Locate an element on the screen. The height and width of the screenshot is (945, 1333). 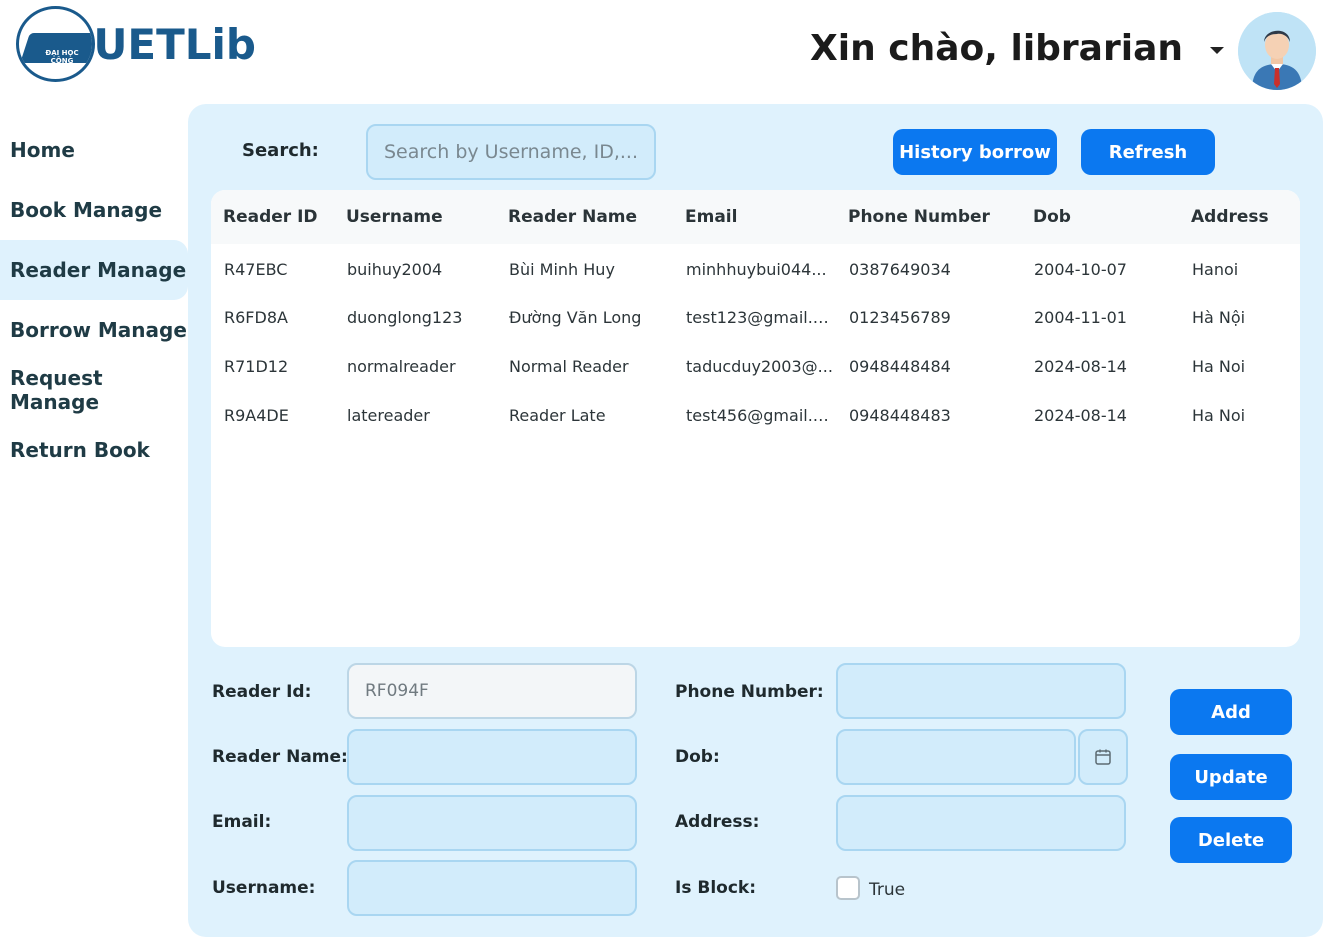
cell-address: Hanoi is located at coordinates (1215, 269).